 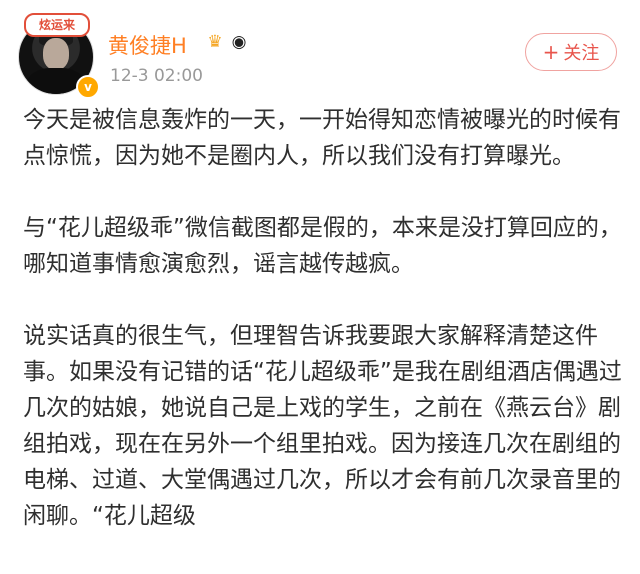 What do you see at coordinates (56, 54) in the screenshot?
I see `avatar-face` at bounding box center [56, 54].